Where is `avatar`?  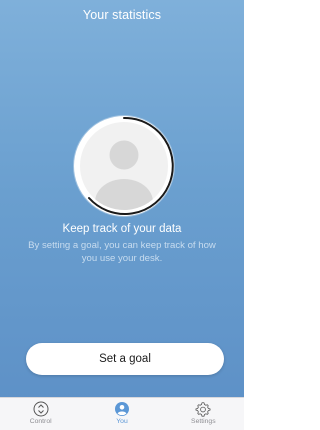
avatar is located at coordinates (124, 166).